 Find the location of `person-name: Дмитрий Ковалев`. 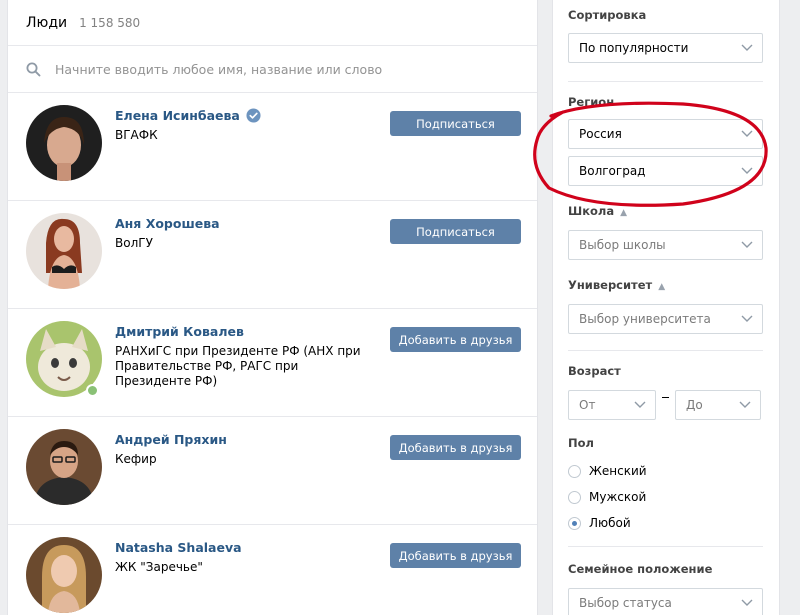

person-name: Дмитрий Ковалев is located at coordinates (179, 331).